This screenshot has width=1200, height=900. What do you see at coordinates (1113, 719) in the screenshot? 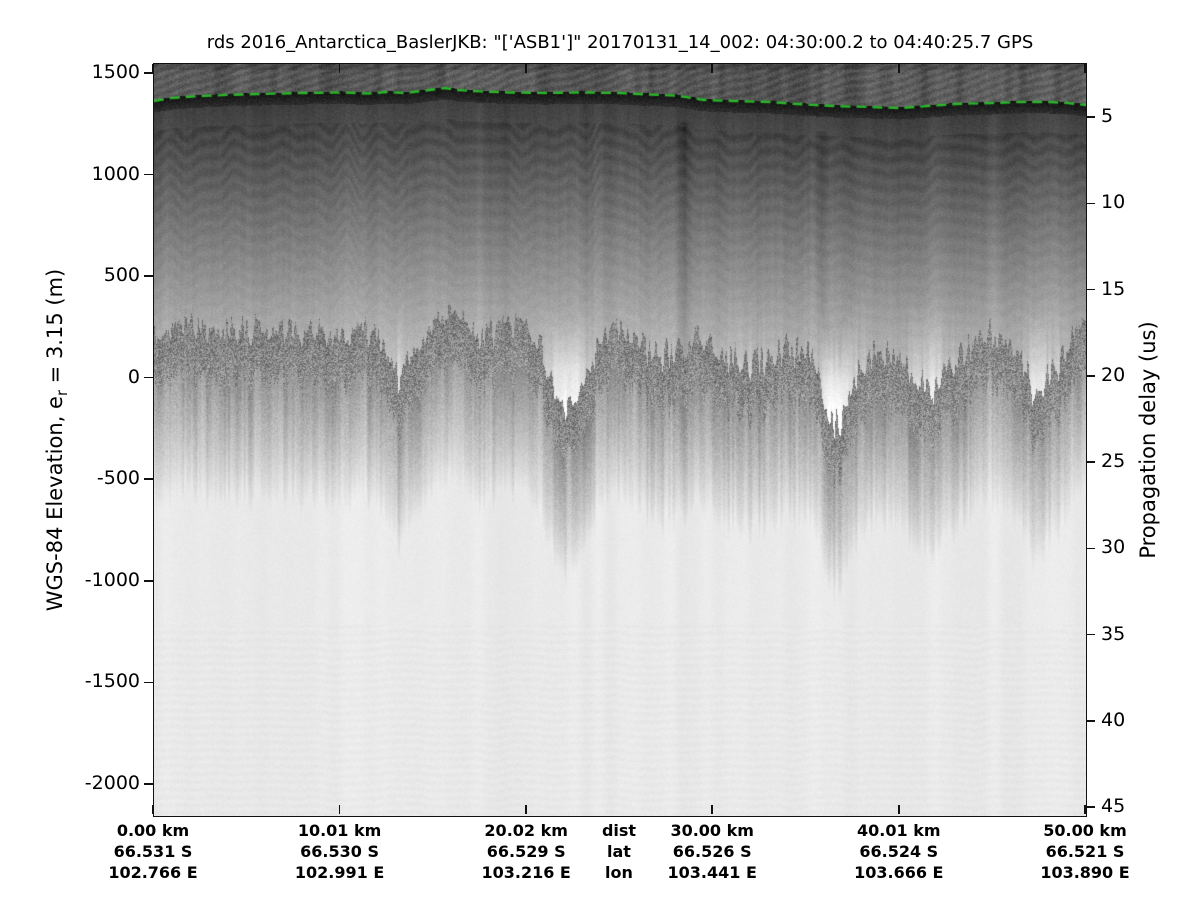
I see `y-axis-right-tick-label: 40` at bounding box center [1113, 719].